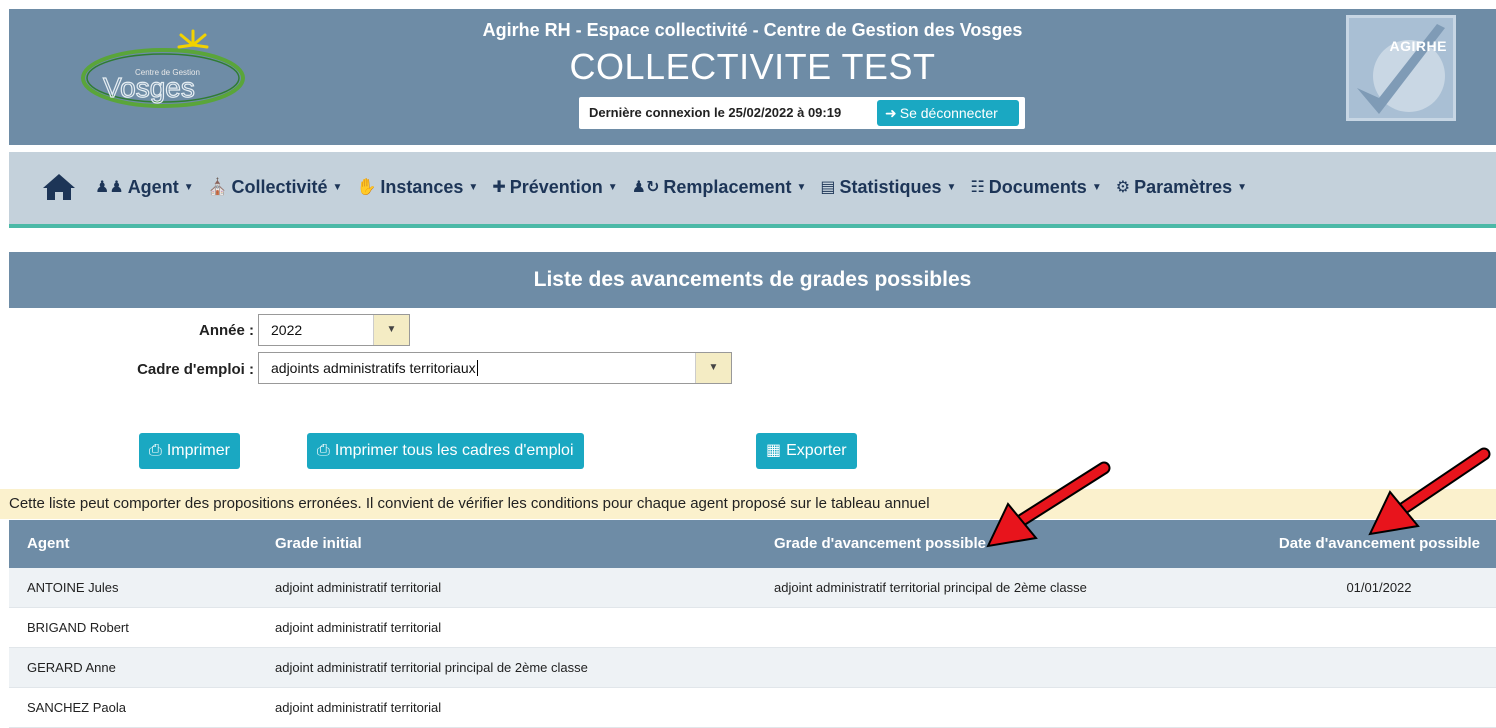 The width and height of the screenshot is (1496, 728). Describe the element at coordinates (195, 369) in the screenshot. I see `cadre-label: Cadre d'emploi :` at that location.